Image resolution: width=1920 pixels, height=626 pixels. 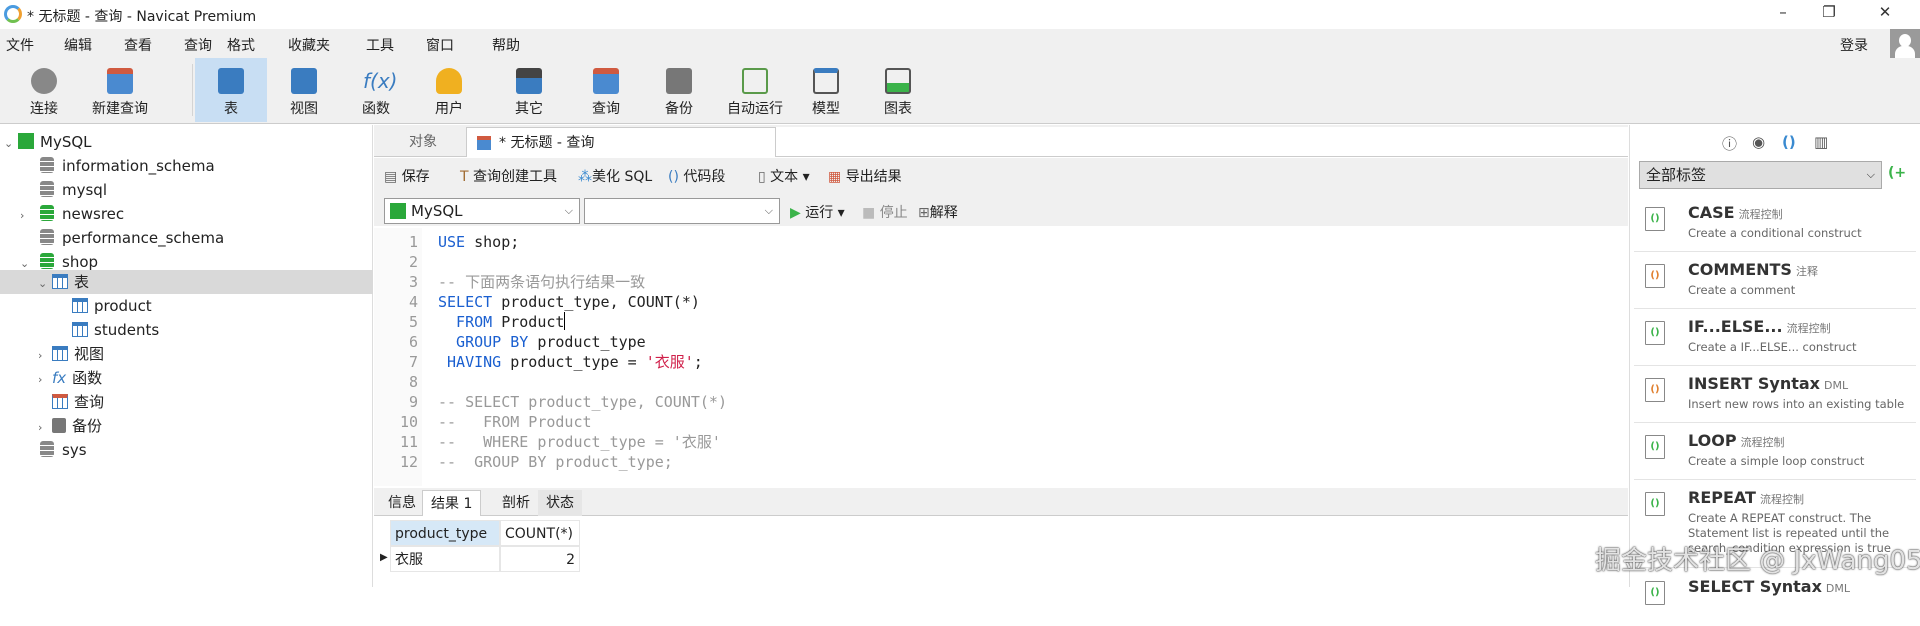 What do you see at coordinates (376, 90) in the screenshot?
I see `function-button: f(x) 函数` at bounding box center [376, 90].